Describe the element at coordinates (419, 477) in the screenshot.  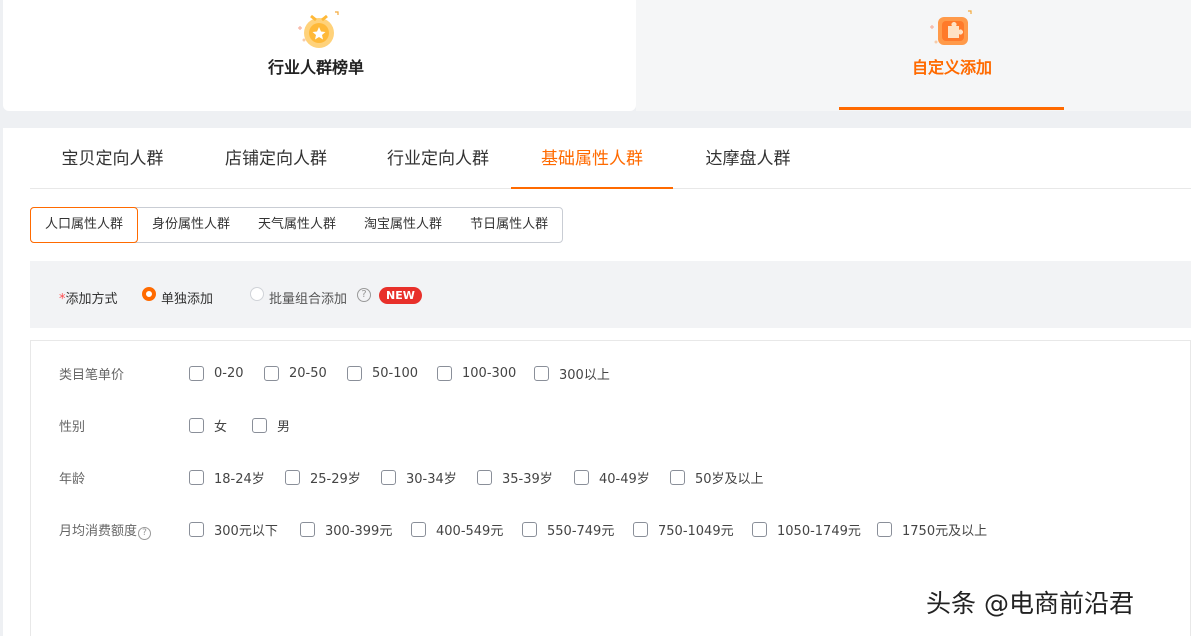
I see `age-option: 30-34岁` at that location.